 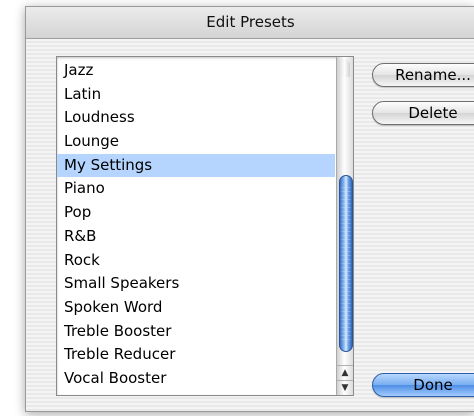 I want to click on scrollbar-track-cap, so click(x=344, y=68).